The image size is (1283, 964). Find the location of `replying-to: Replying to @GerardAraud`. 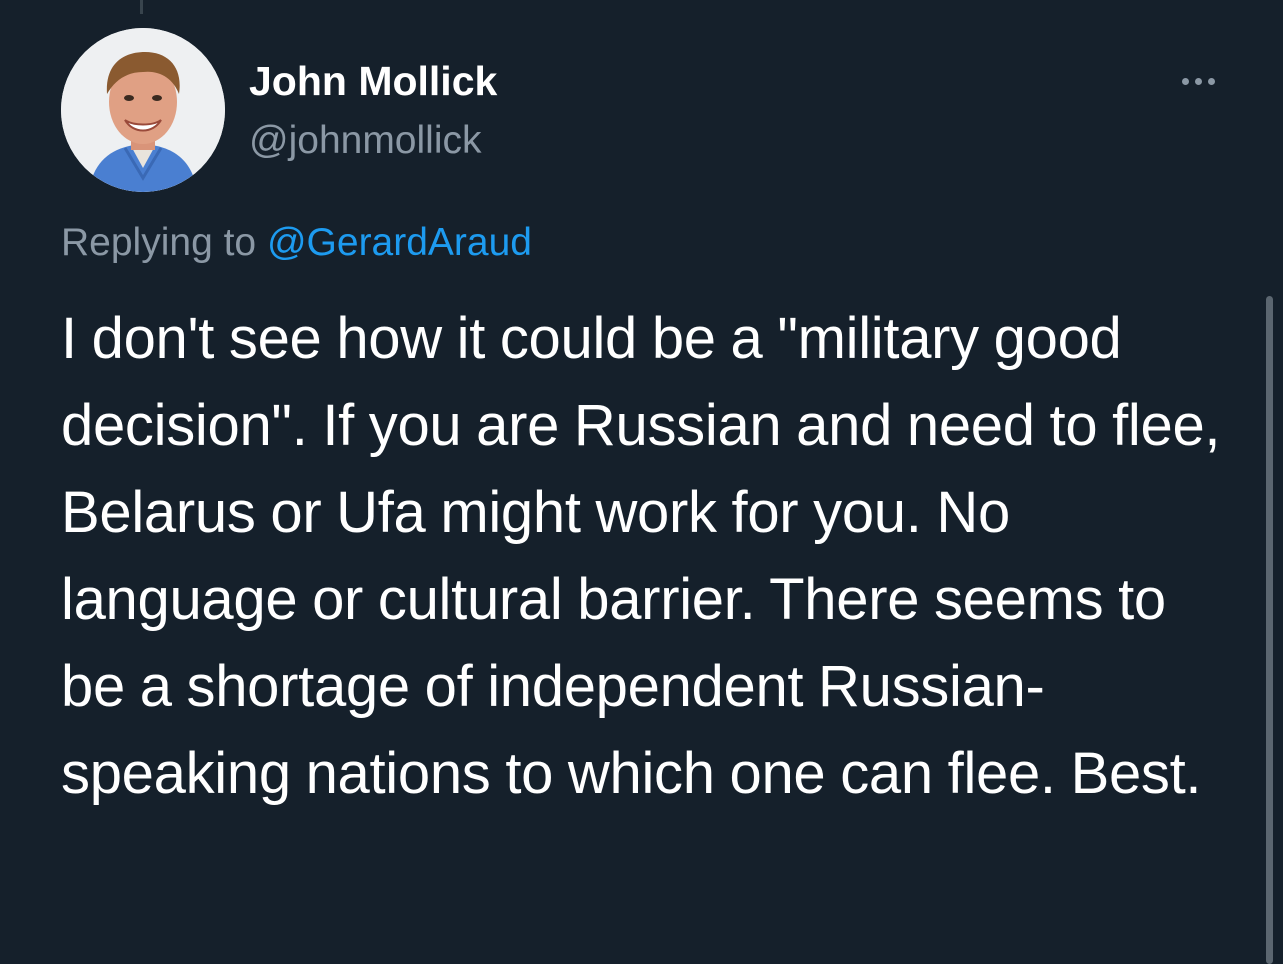

replying-to: Replying to @GerardAraud is located at coordinates (296, 243).